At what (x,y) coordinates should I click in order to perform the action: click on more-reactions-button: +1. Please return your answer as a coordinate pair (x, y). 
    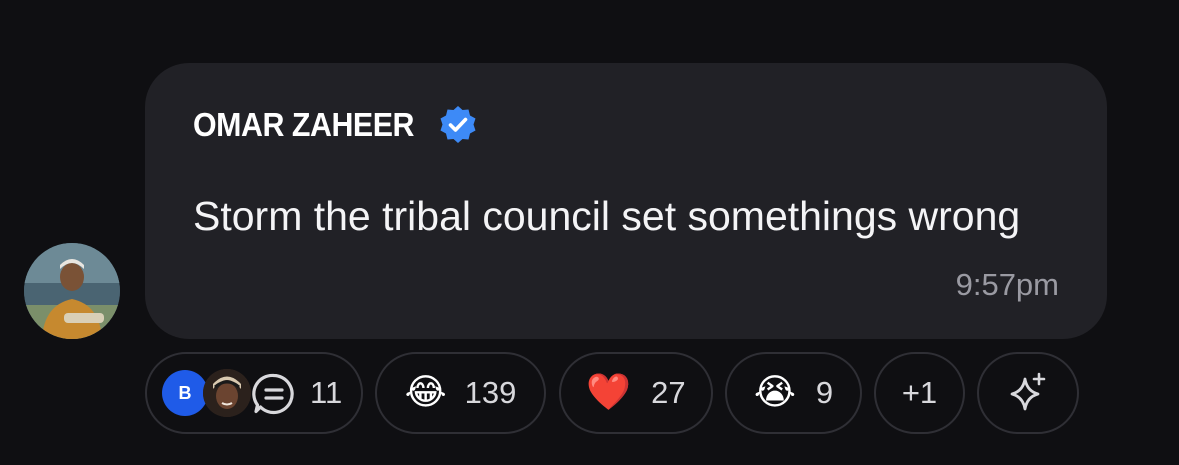
    Looking at the image, I should click on (919, 393).